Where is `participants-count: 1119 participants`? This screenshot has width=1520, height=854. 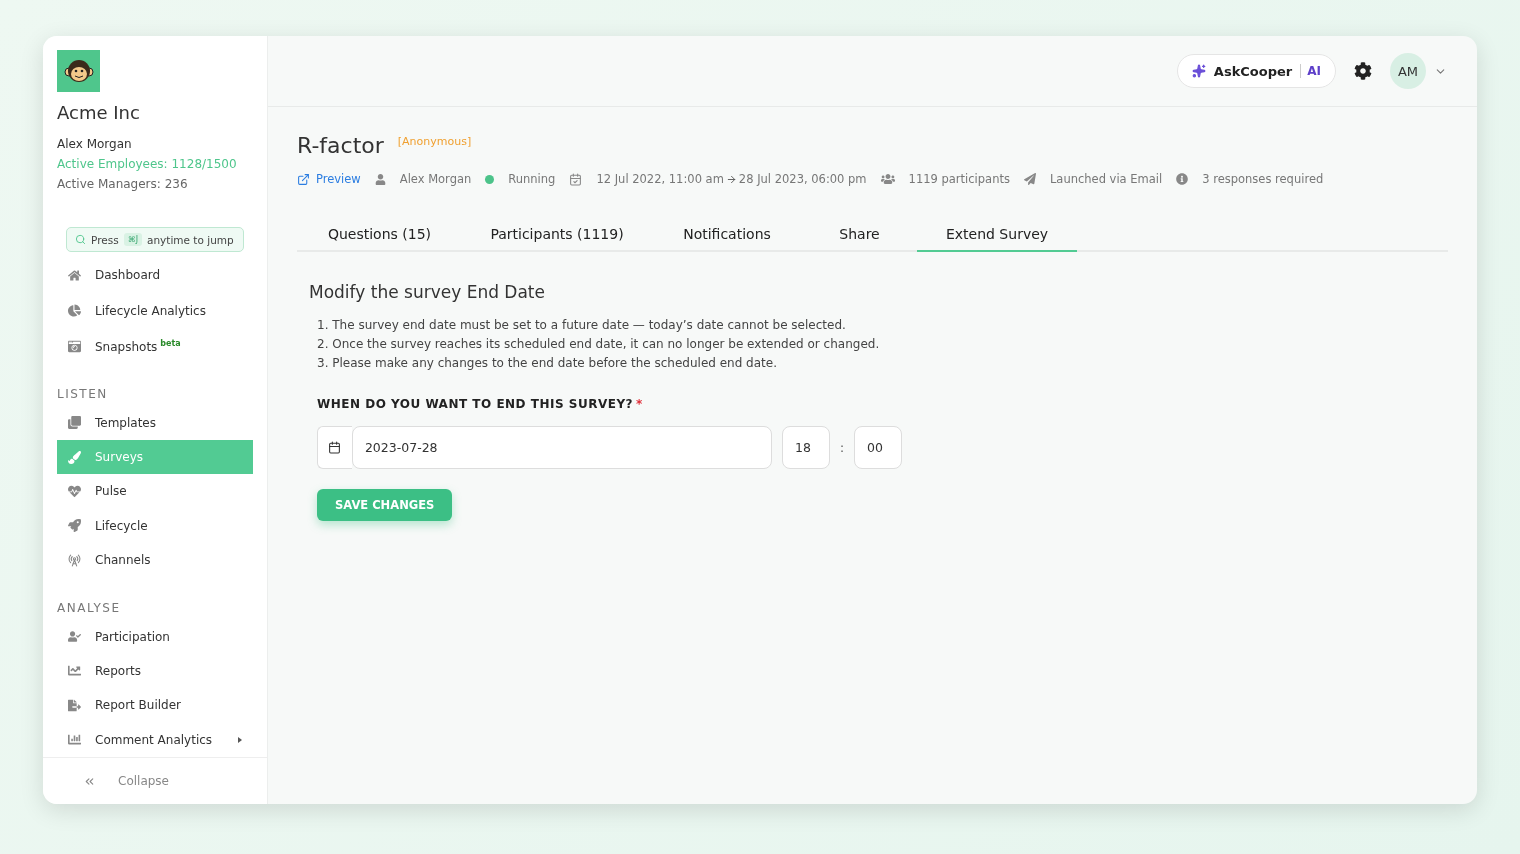 participants-count: 1119 participants is located at coordinates (959, 179).